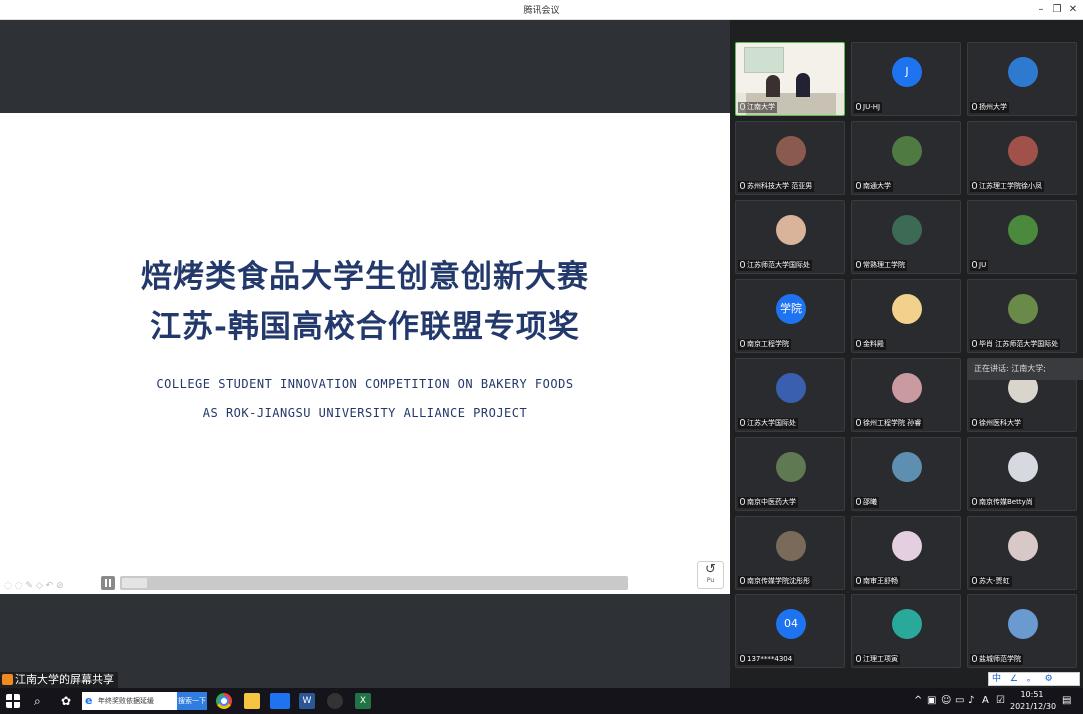 This screenshot has height=714, width=1083. What do you see at coordinates (1010, 186) in the screenshot?
I see `participant-name-text: 江苏理工学院徐小凤` at bounding box center [1010, 186].